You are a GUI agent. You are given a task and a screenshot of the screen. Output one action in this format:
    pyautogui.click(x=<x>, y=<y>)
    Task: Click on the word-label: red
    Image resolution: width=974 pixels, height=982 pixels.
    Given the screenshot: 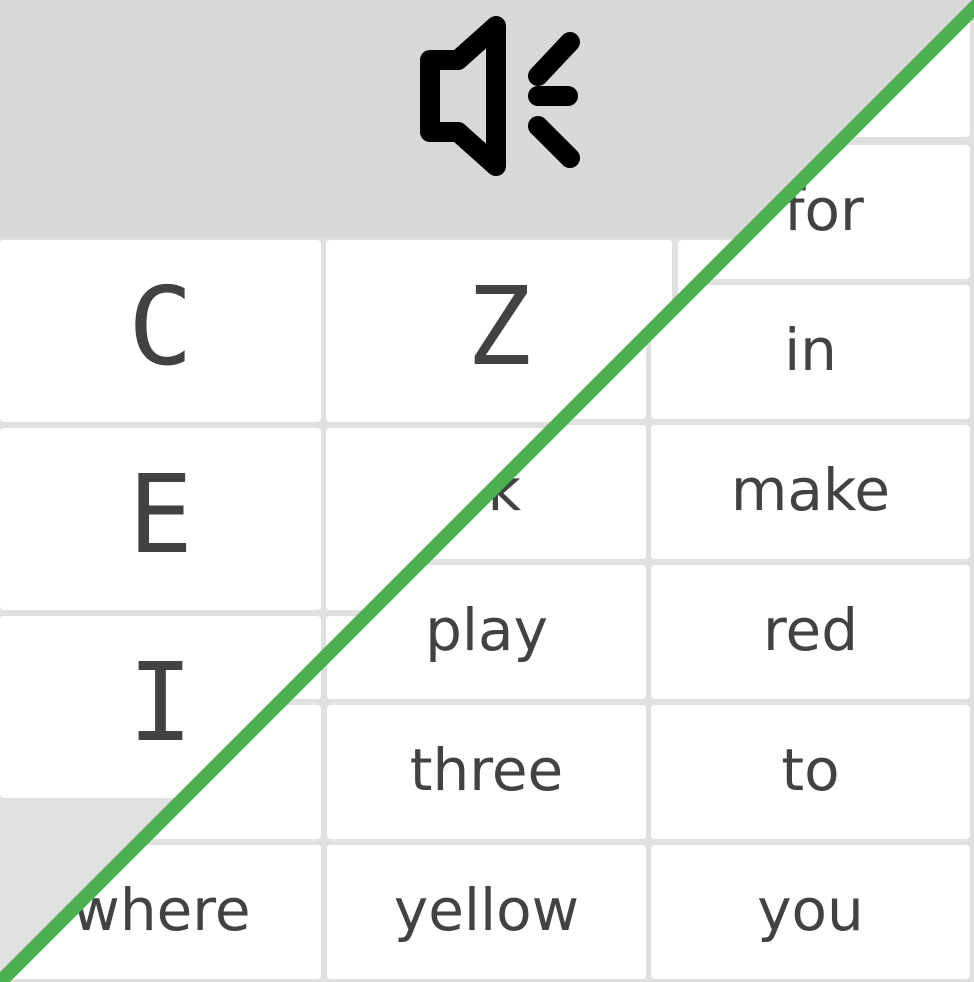 What is the action you would take?
    pyautogui.click(x=810, y=630)
    